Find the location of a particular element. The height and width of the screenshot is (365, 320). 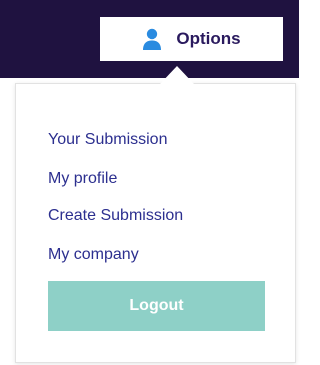

options-button: Options is located at coordinates (191, 39).